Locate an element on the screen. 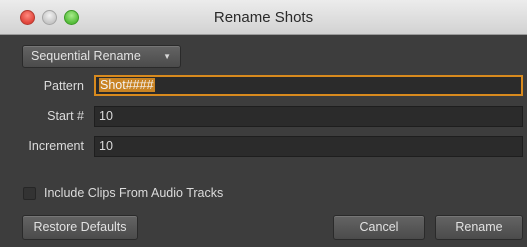 Image resolution: width=527 pixels, height=247 pixels. pattern-label: Pattern is located at coordinates (63, 86).